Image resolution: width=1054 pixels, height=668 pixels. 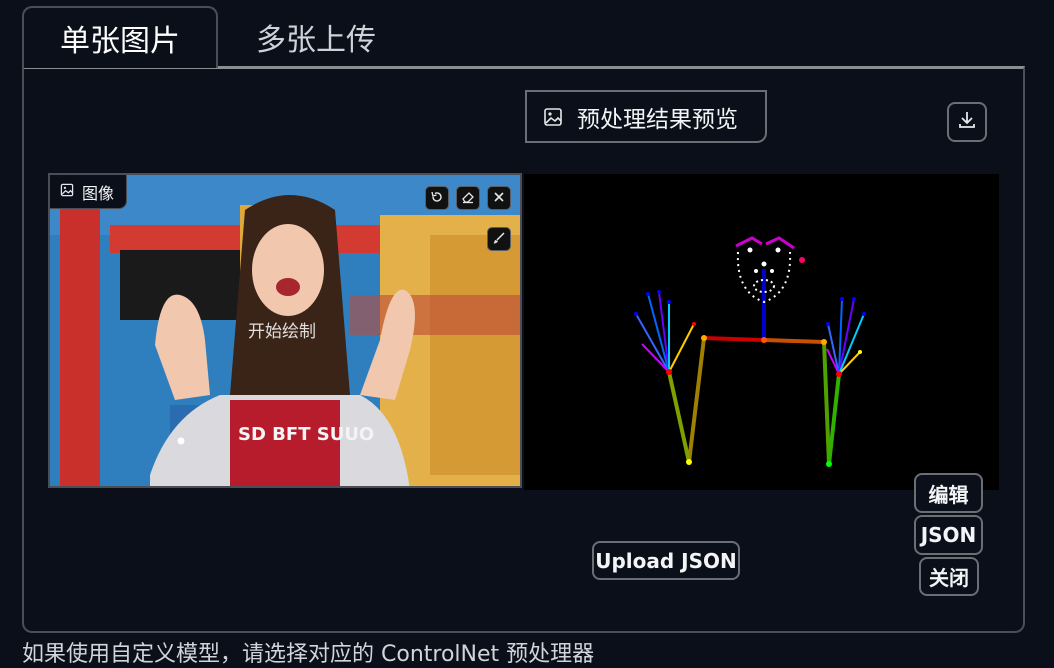 I want to click on preview-label: 预处理结果预览, so click(x=646, y=116).